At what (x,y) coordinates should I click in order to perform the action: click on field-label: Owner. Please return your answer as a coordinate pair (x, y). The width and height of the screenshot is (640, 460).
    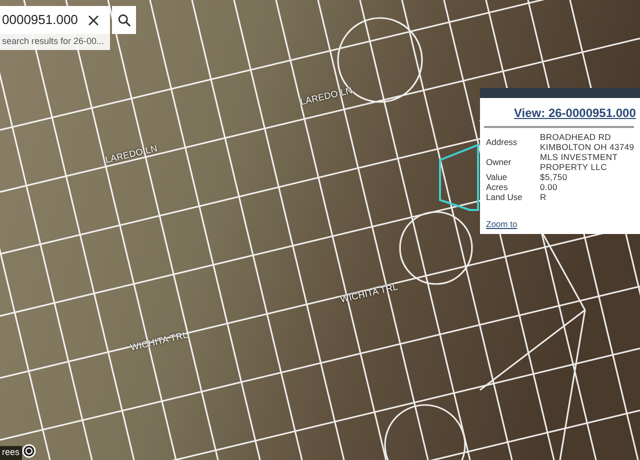
    Looking at the image, I should click on (499, 162).